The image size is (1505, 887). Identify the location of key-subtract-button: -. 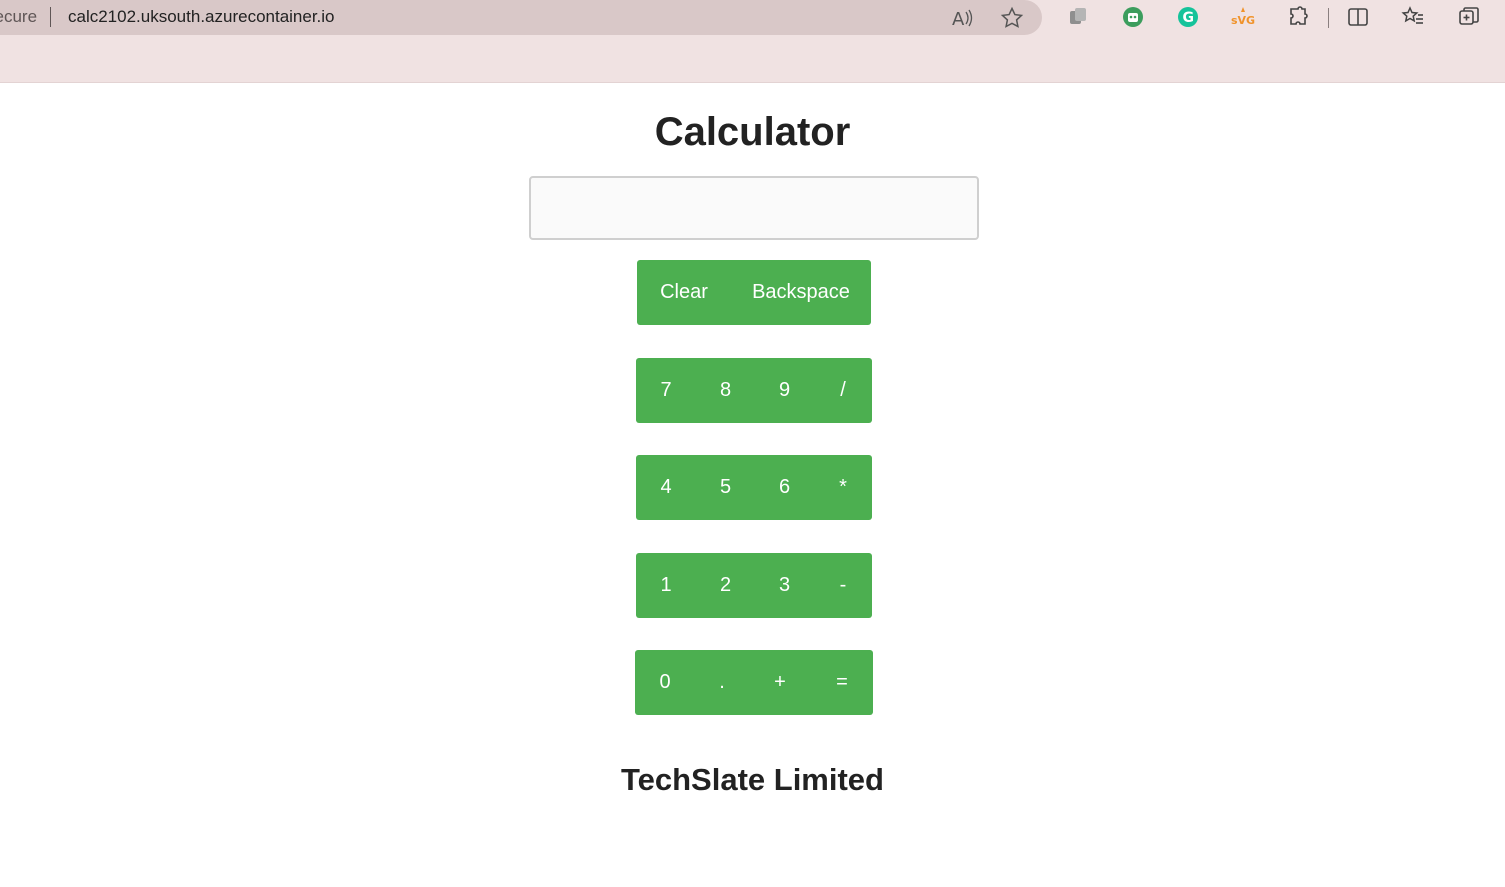
(843, 585).